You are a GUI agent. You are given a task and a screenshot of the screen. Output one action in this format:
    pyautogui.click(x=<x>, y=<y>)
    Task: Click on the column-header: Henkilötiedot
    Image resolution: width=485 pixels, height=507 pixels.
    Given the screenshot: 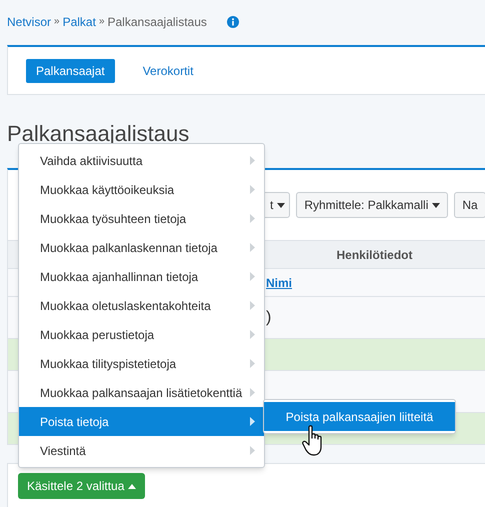 What is the action you would take?
    pyautogui.click(x=374, y=255)
    